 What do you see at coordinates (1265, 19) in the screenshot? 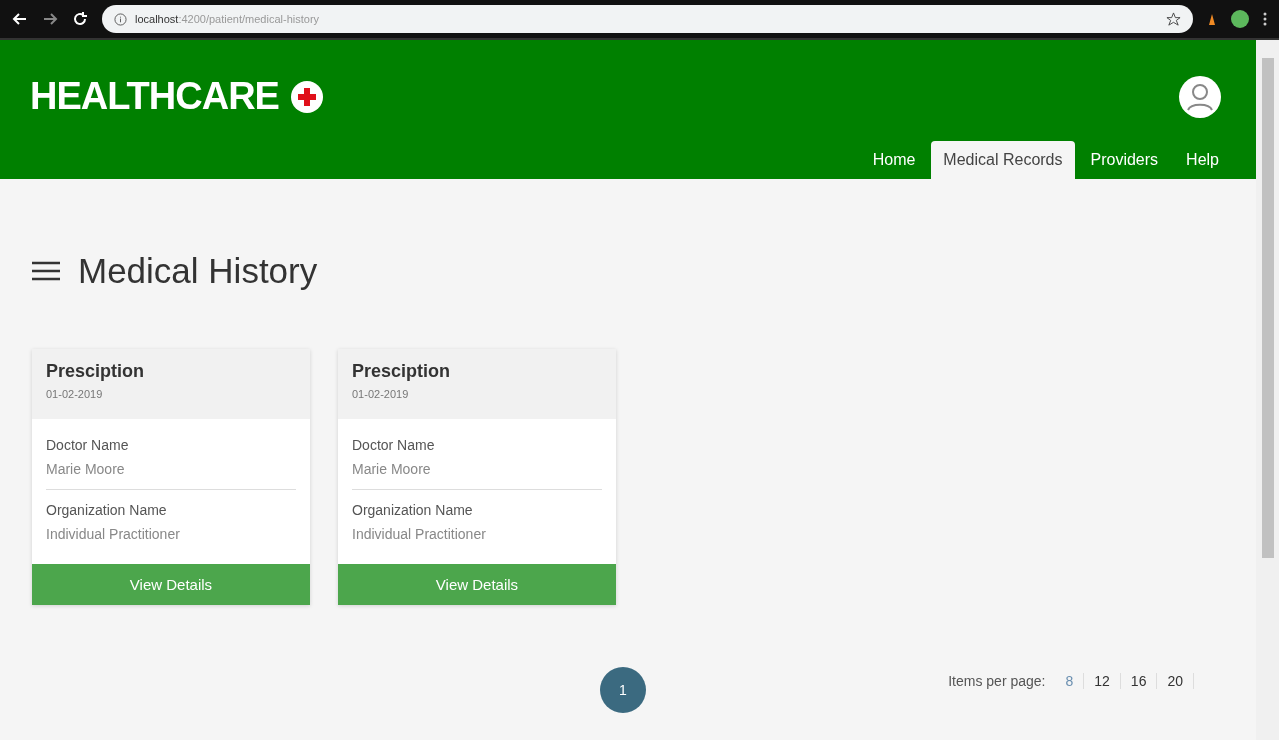
I see `more-menu-icon` at bounding box center [1265, 19].